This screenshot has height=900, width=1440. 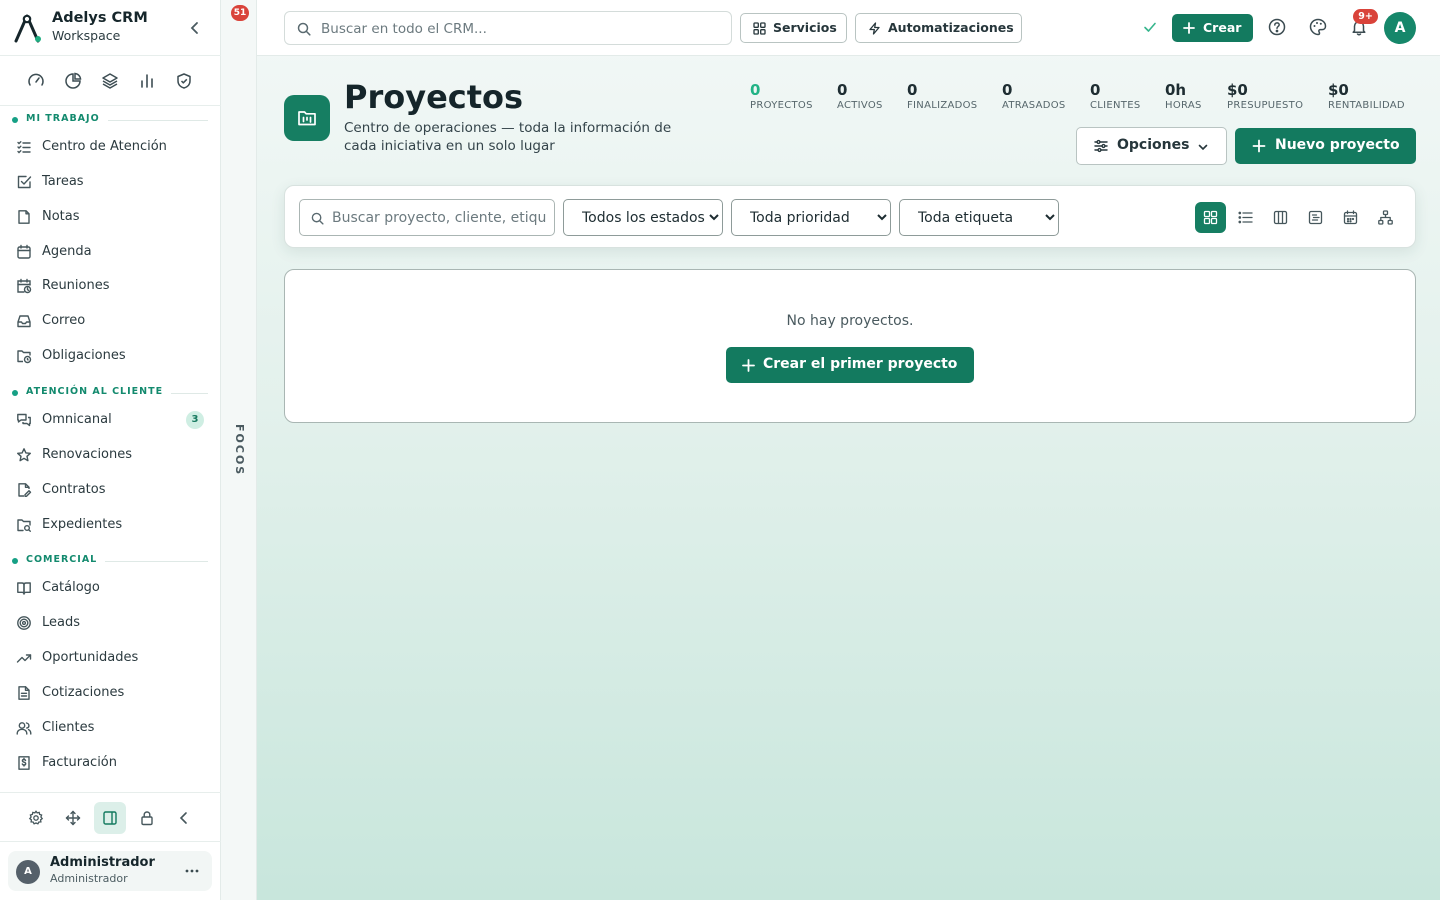 I want to click on receipt-icon, so click(x=24, y=763).